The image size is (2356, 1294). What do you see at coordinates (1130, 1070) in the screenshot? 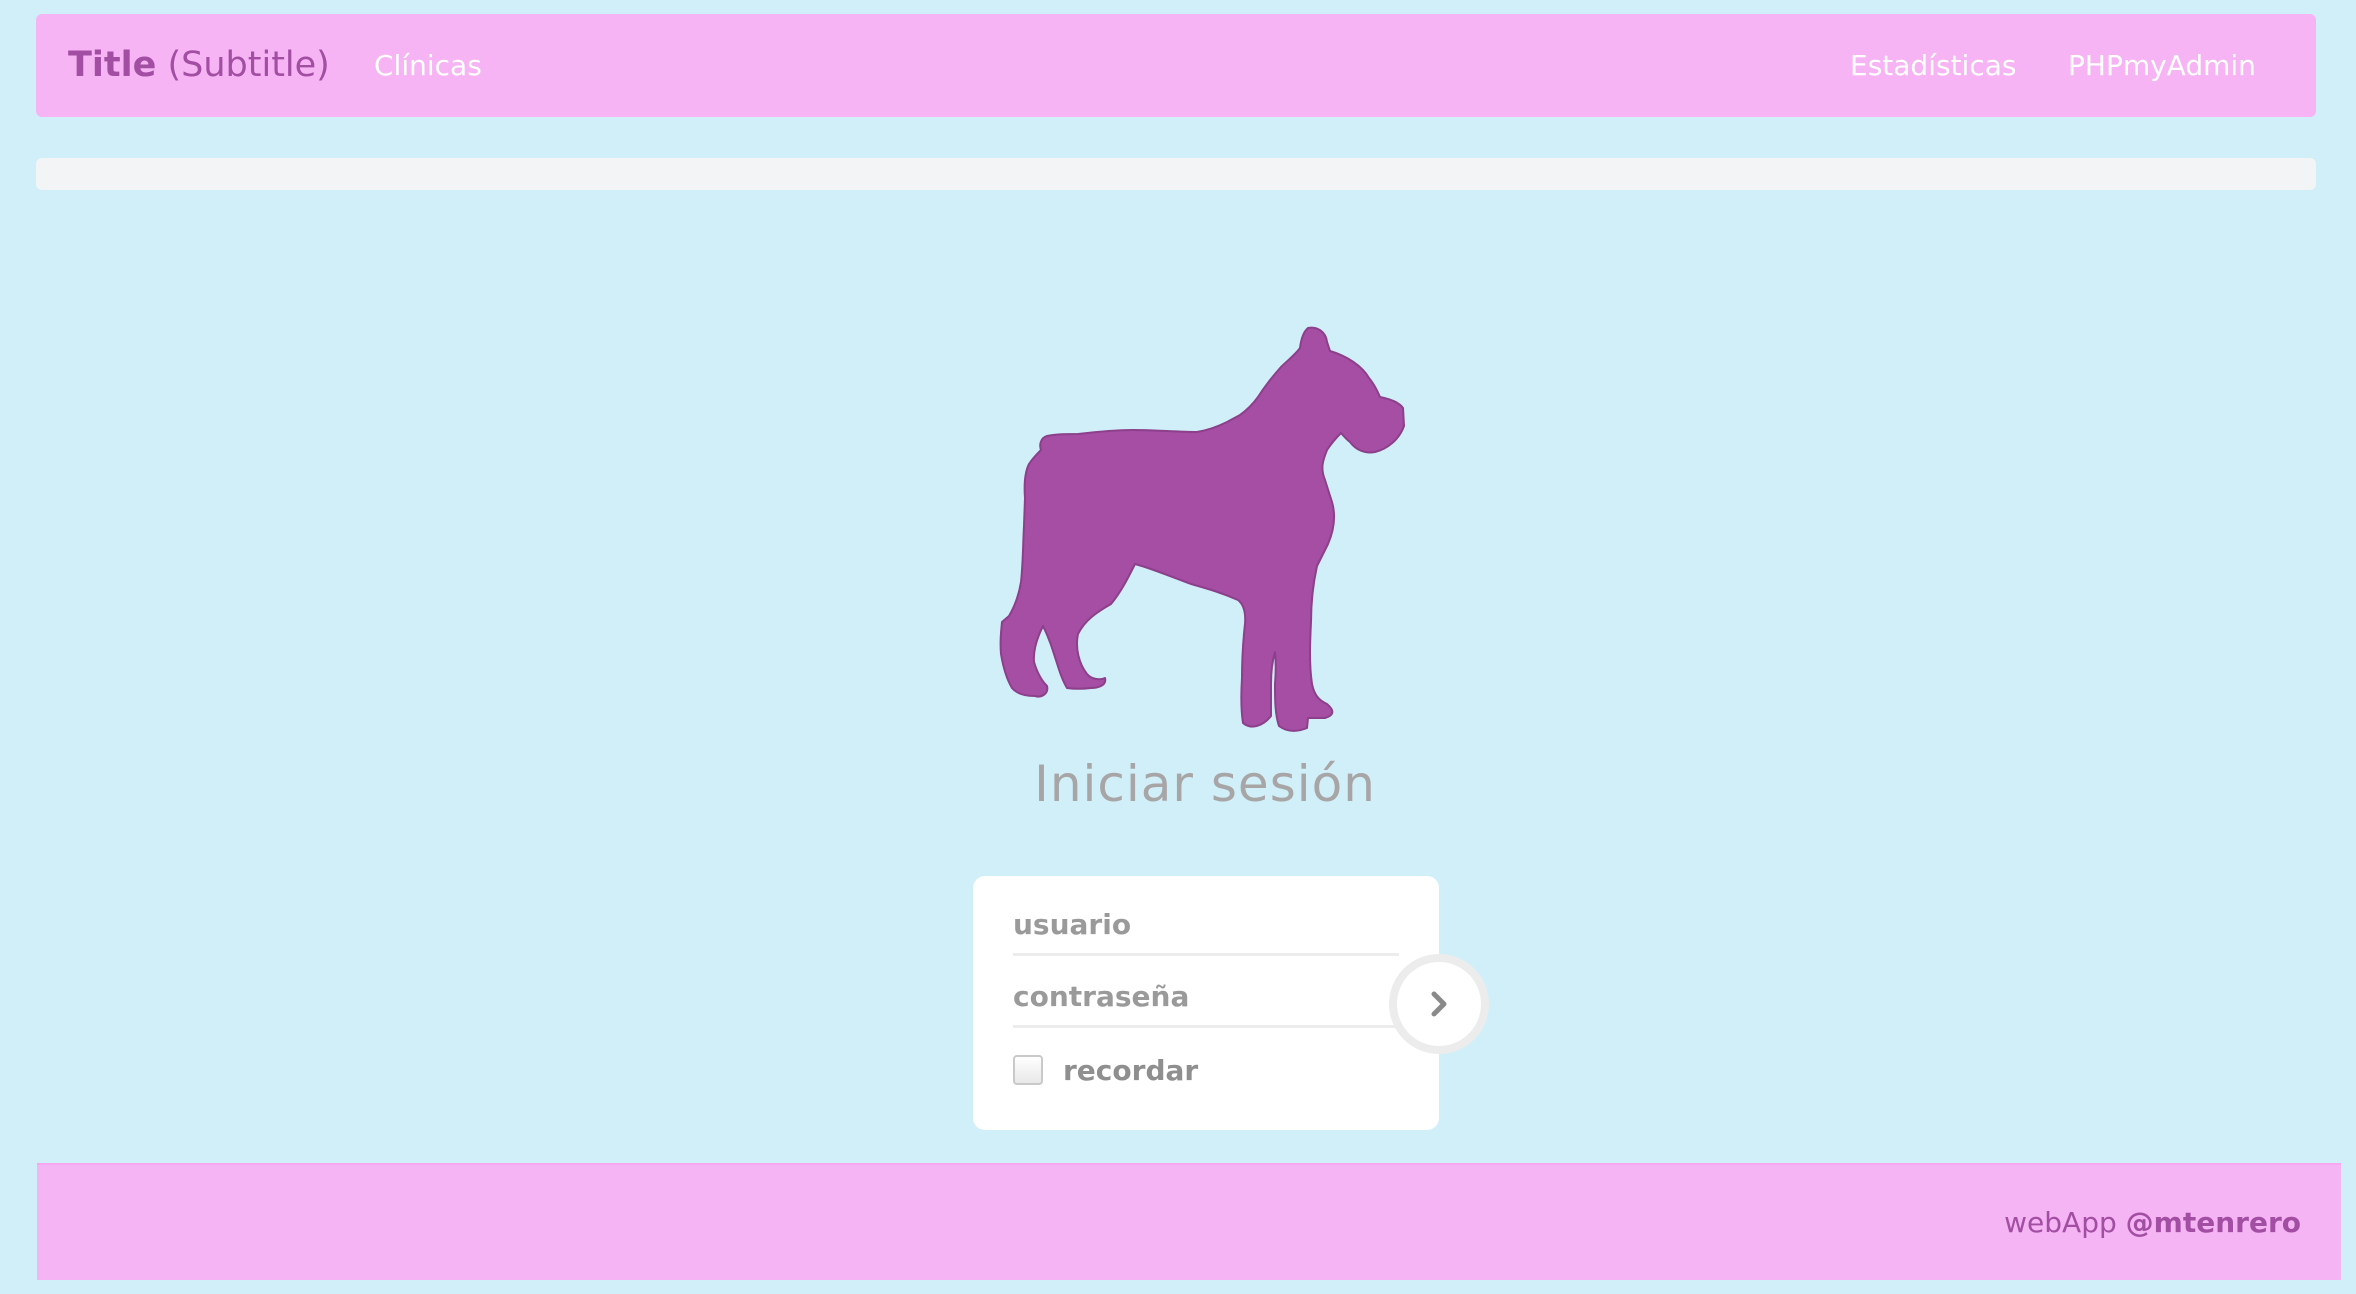
I see `remember-label: recordar` at bounding box center [1130, 1070].